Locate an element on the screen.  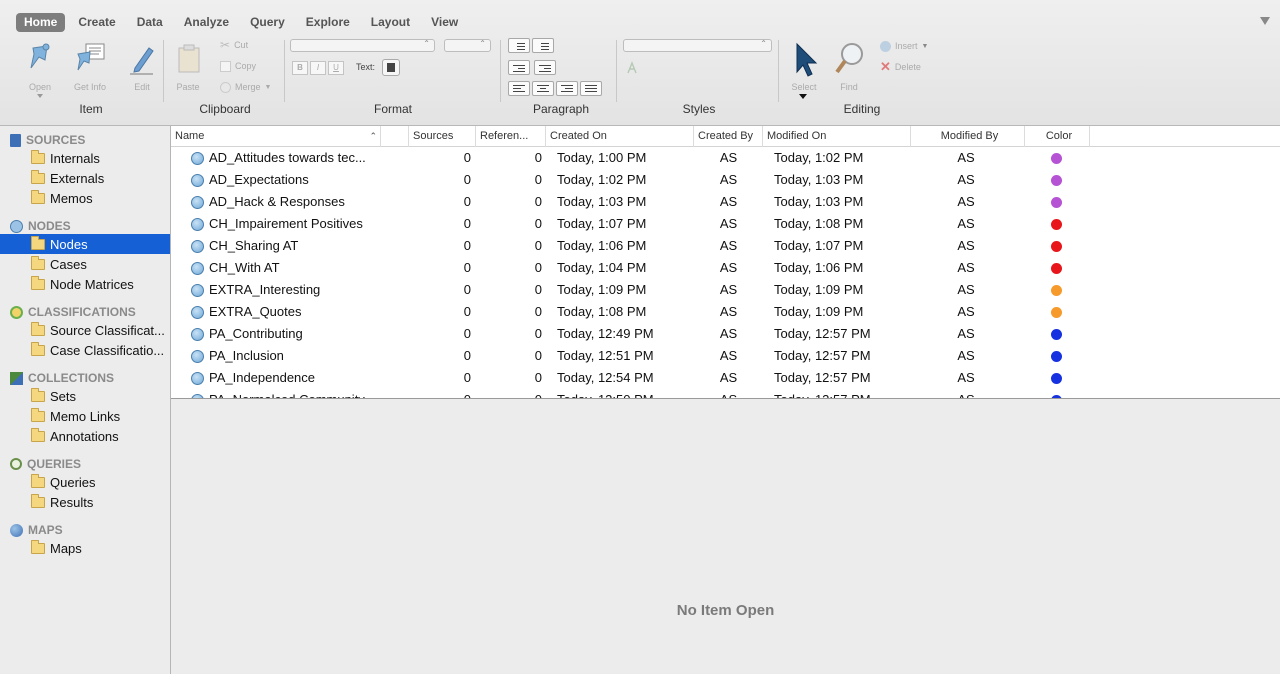
sidebar-item-externals: Externals is located at coordinates (85, 178).